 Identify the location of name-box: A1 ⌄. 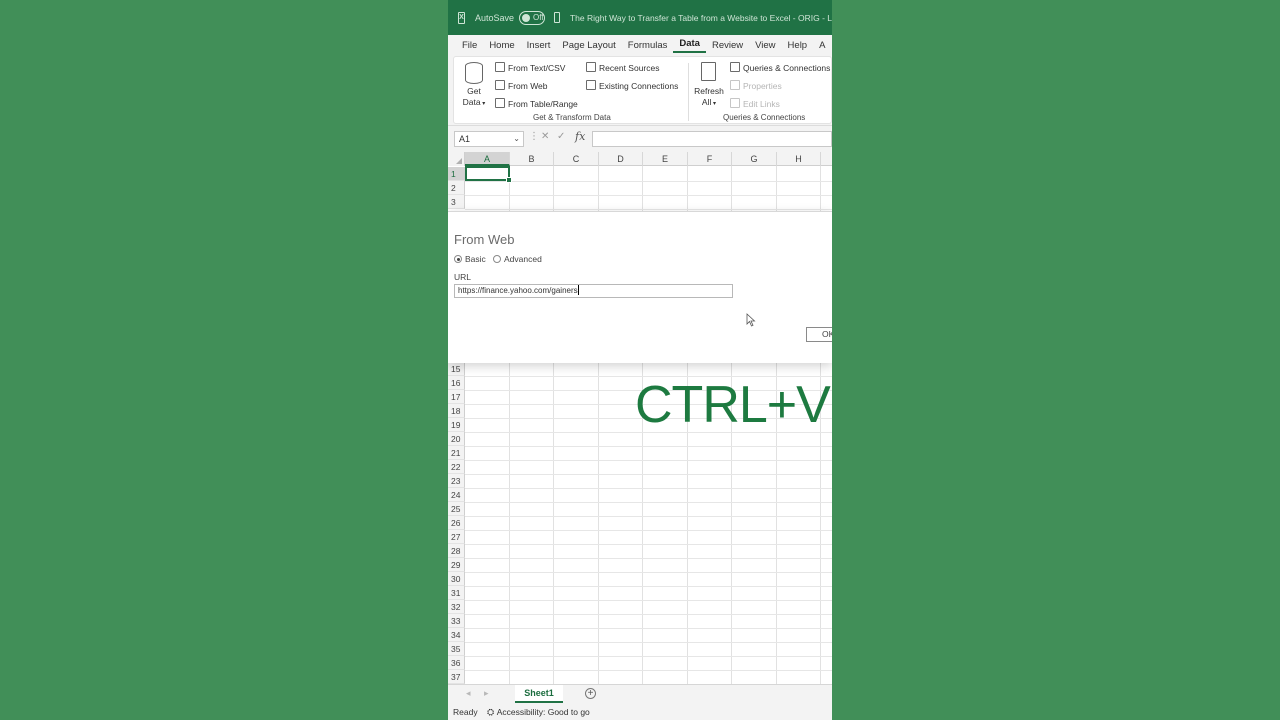
(489, 139).